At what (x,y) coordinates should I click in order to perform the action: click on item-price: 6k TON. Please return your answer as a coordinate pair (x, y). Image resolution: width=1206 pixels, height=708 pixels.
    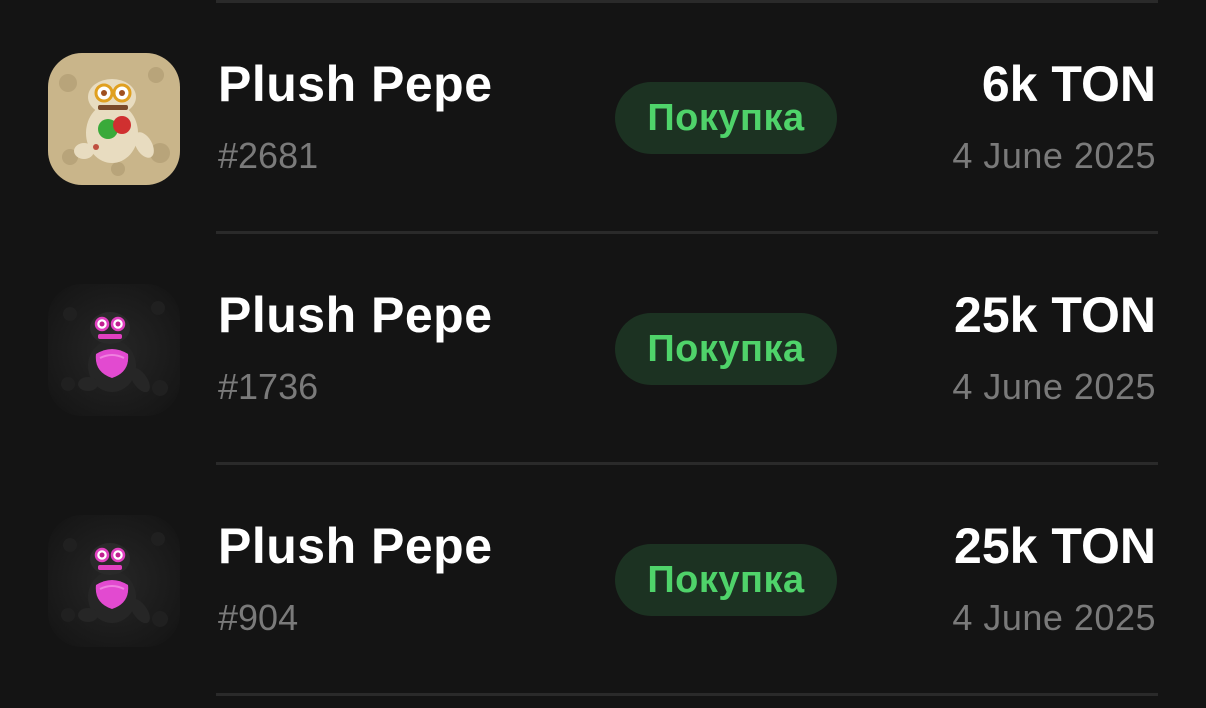
    Looking at the image, I should click on (1068, 84).